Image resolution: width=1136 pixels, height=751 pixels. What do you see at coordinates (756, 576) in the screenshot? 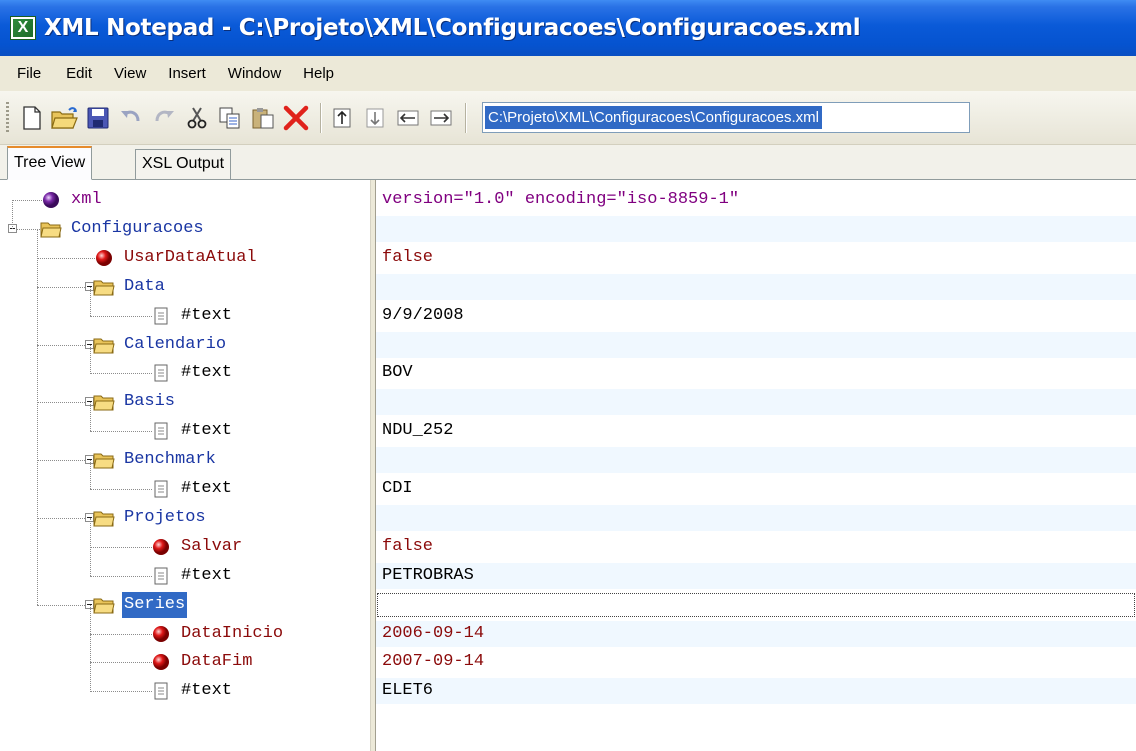
I see `node-value: PETROBRAS` at bounding box center [756, 576].